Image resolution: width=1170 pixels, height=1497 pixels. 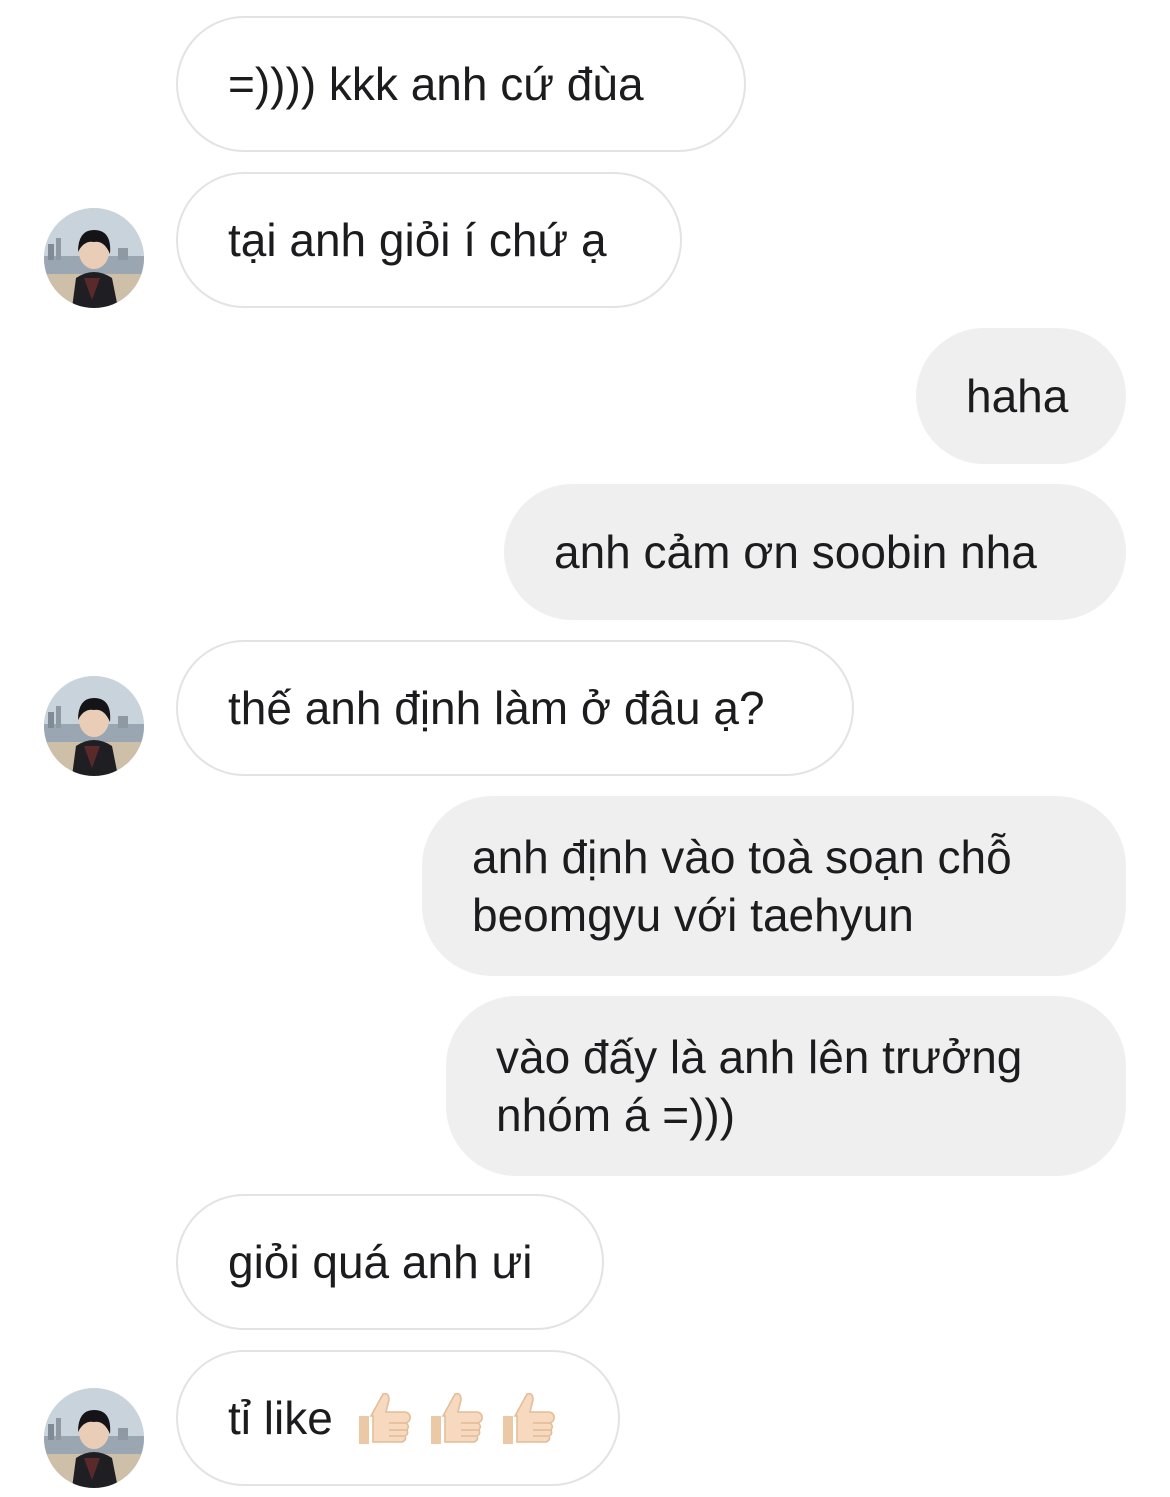 I want to click on message-bubble-incoming: =)))) kkk anh cứ đùa, so click(x=461, y=84).